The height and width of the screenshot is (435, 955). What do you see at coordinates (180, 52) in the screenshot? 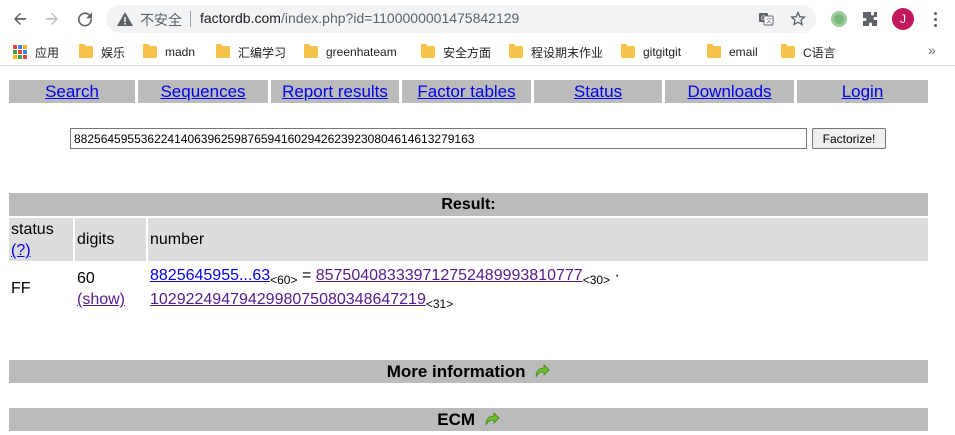
I see `bookmark-label: madn` at bounding box center [180, 52].